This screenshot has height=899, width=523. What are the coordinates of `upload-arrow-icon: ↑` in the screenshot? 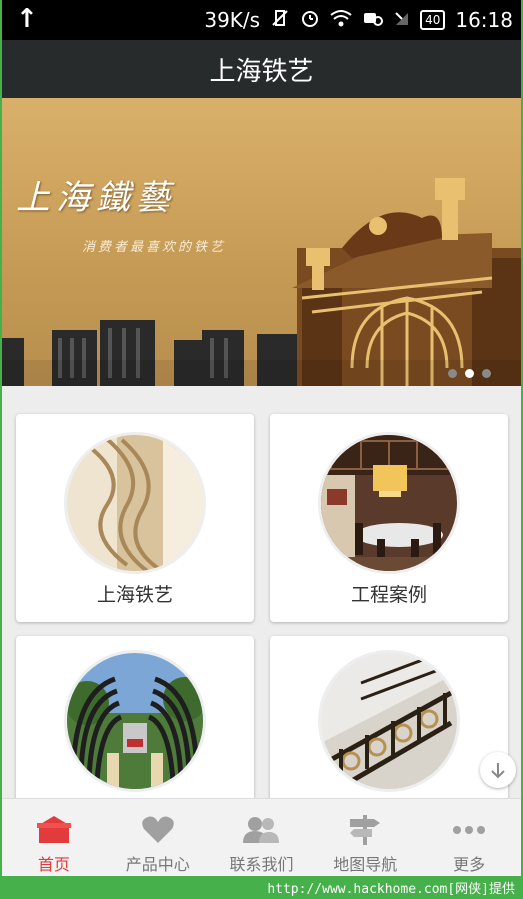 It's located at (27, 19).